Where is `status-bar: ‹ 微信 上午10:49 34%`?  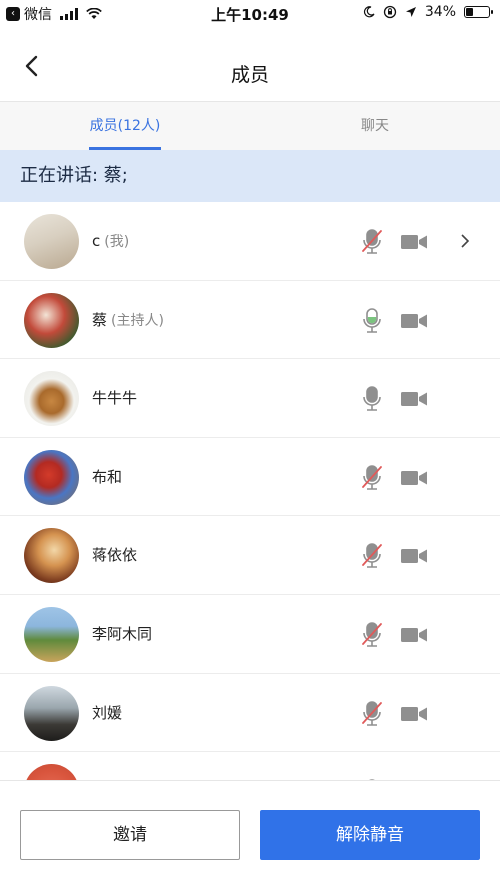
status-bar: ‹ 微信 上午10:49 34% is located at coordinates (250, 13).